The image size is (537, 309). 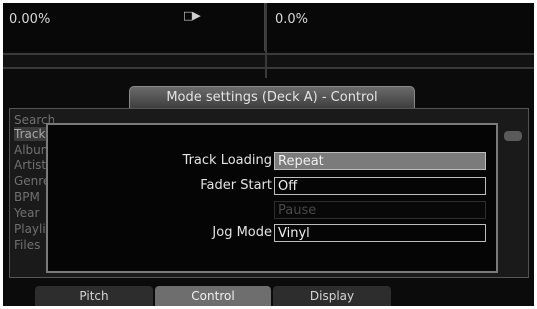 What do you see at coordinates (380, 186) in the screenshot?
I see `fader-start-field: Off` at bounding box center [380, 186].